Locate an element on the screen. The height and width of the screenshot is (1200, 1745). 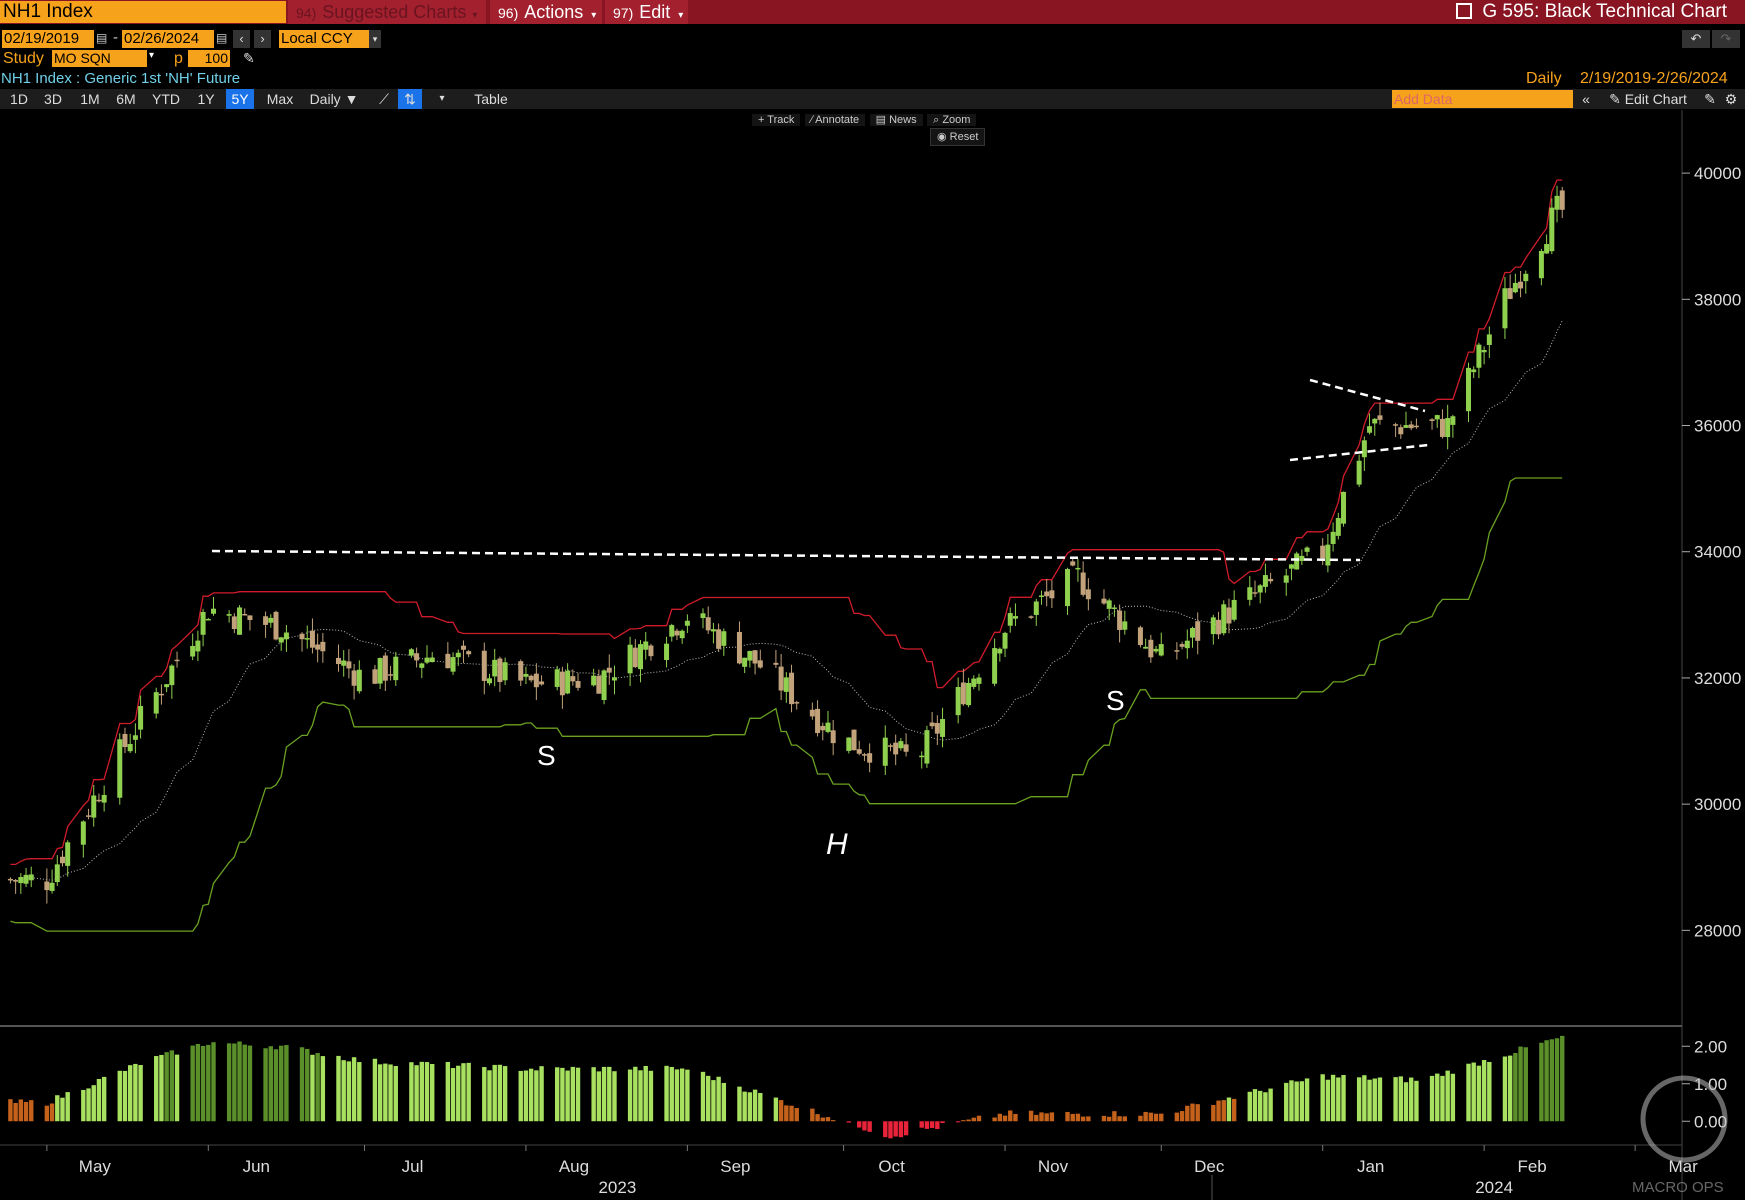
tab-ytd: YTD is located at coordinates (166, 99).